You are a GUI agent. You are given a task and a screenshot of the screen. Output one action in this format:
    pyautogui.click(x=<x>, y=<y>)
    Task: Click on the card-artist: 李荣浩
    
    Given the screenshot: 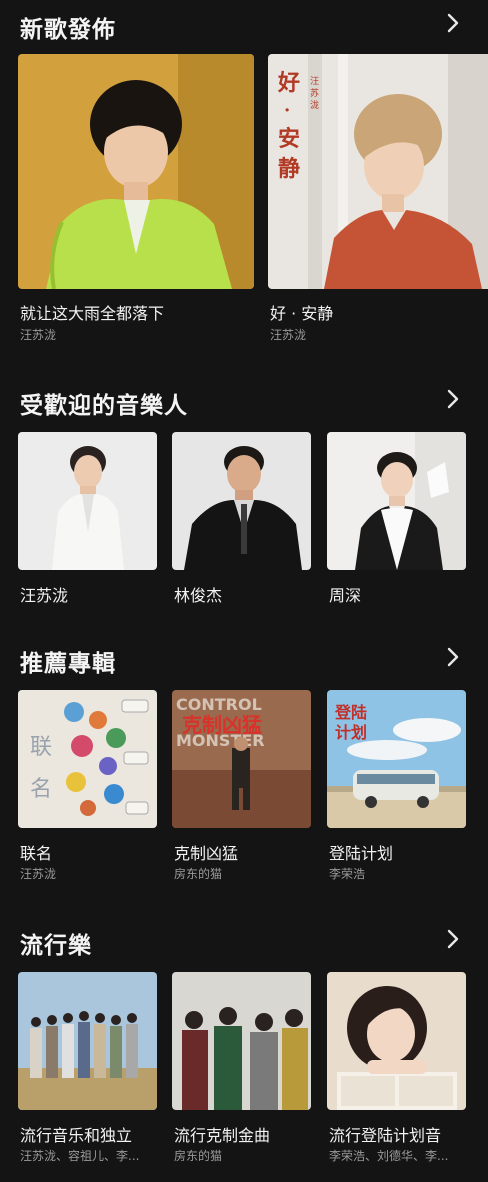 What is the action you would take?
    pyautogui.click(x=347, y=874)
    